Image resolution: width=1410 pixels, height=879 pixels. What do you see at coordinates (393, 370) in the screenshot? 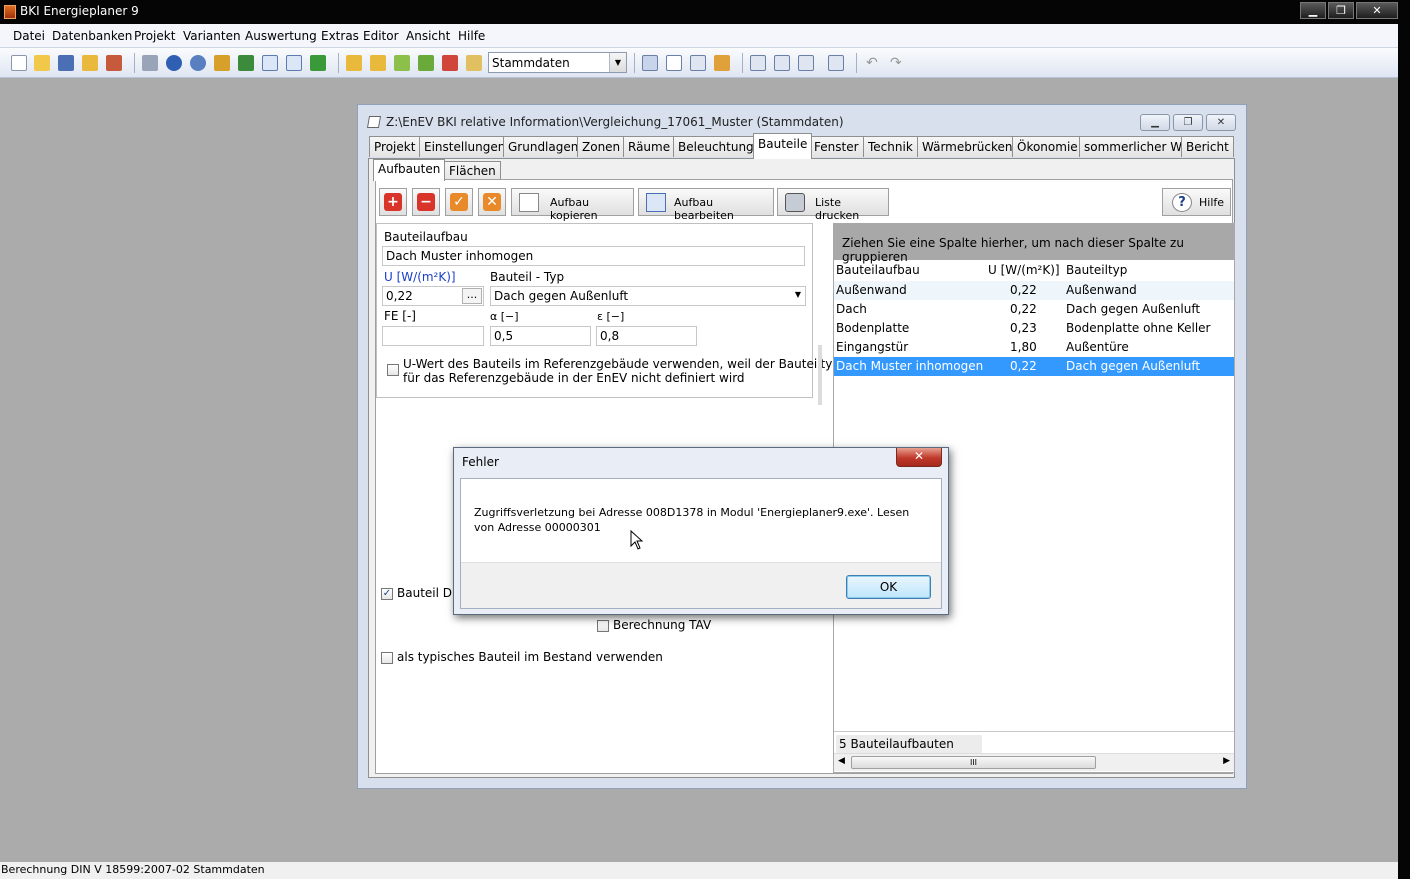
I see `ref-building-checkbox` at bounding box center [393, 370].